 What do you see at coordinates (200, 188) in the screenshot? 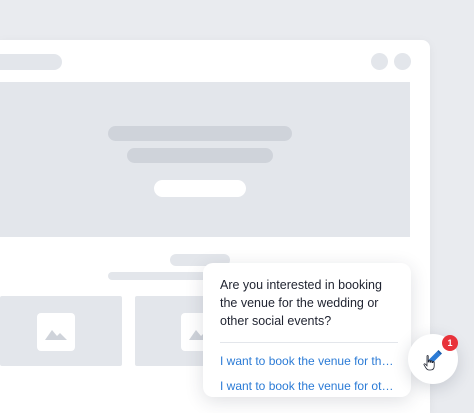
I see `hero-button-placeholder` at bounding box center [200, 188].